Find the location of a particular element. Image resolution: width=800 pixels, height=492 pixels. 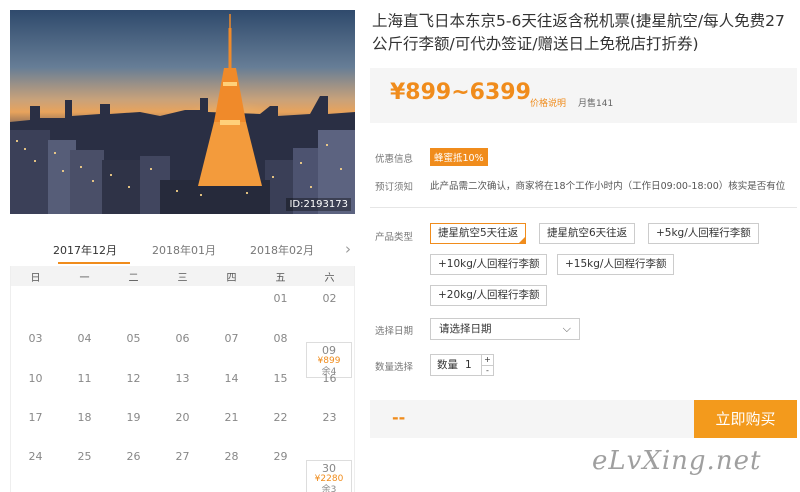

selected-corner-icon is located at coordinates (522, 240).